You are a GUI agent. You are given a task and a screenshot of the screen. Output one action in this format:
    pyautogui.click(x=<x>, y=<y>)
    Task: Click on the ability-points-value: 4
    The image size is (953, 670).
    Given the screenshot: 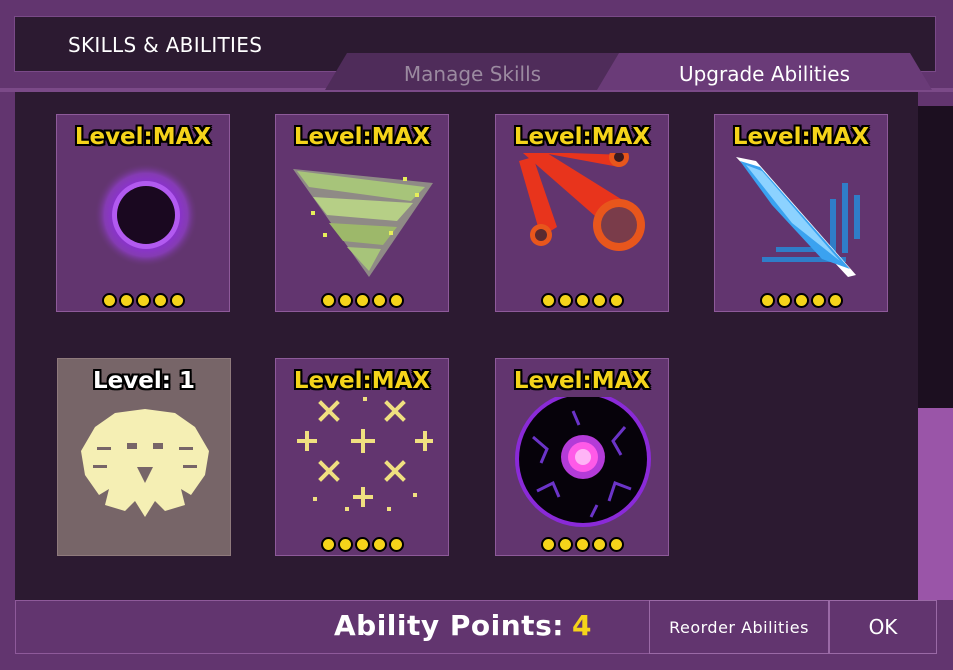 What is the action you would take?
    pyautogui.click(x=581, y=625)
    